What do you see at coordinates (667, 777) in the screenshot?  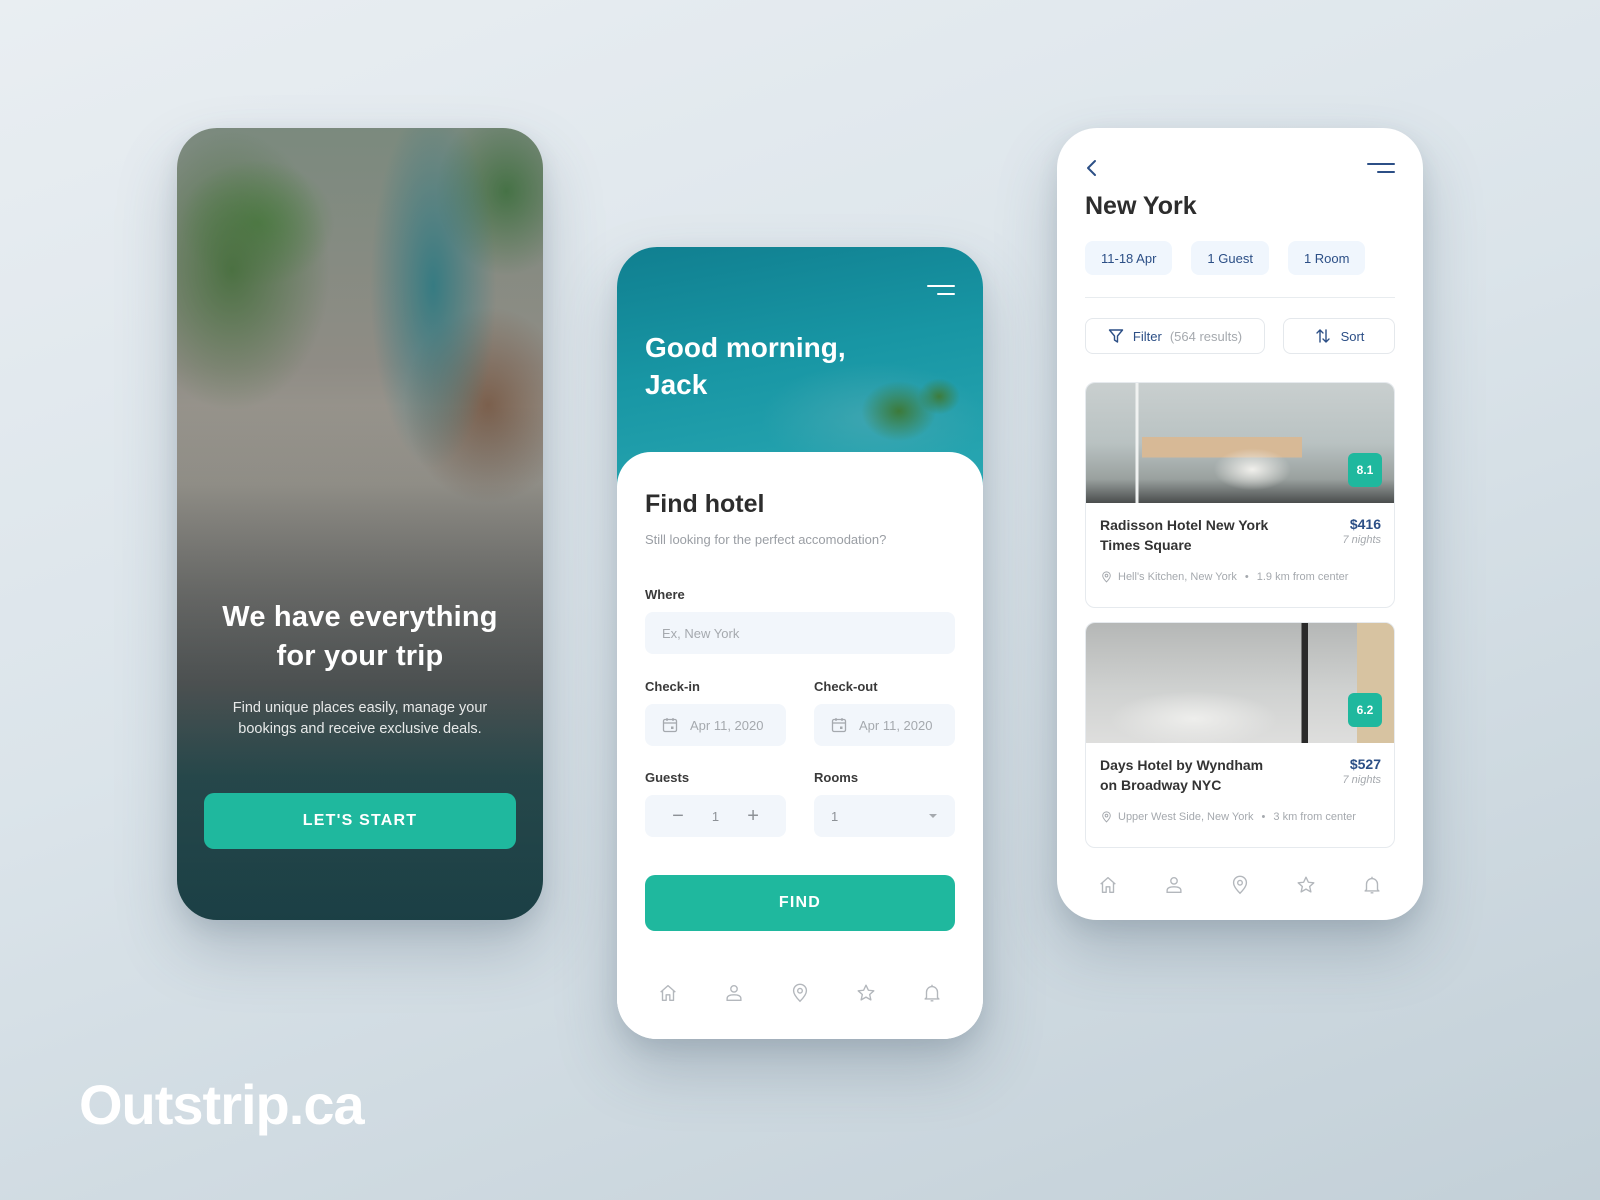 I see `guests-label: Guests` at bounding box center [667, 777].